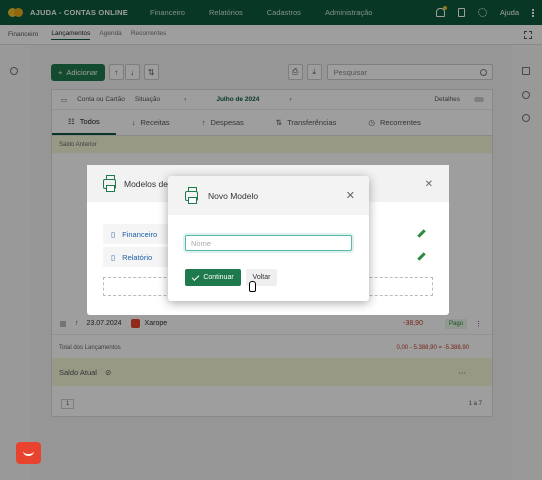 This screenshot has width=542, height=480. Describe the element at coordinates (137, 257) in the screenshot. I see `model-item-label: Relatório` at that location.